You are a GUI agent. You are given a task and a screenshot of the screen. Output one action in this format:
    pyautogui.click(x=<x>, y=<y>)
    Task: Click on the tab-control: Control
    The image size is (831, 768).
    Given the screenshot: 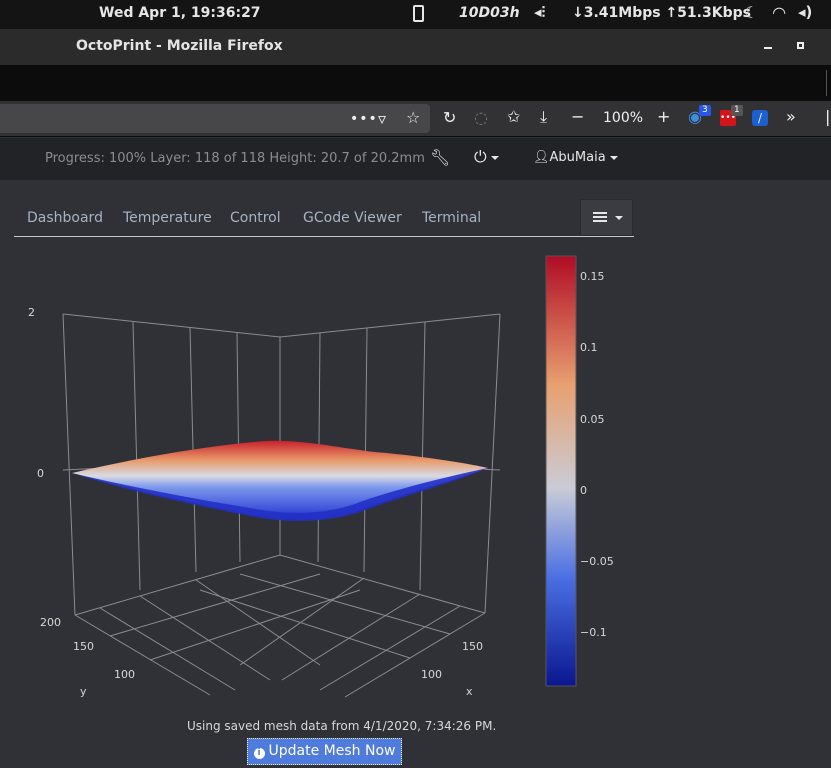 What is the action you would take?
    pyautogui.click(x=255, y=218)
    